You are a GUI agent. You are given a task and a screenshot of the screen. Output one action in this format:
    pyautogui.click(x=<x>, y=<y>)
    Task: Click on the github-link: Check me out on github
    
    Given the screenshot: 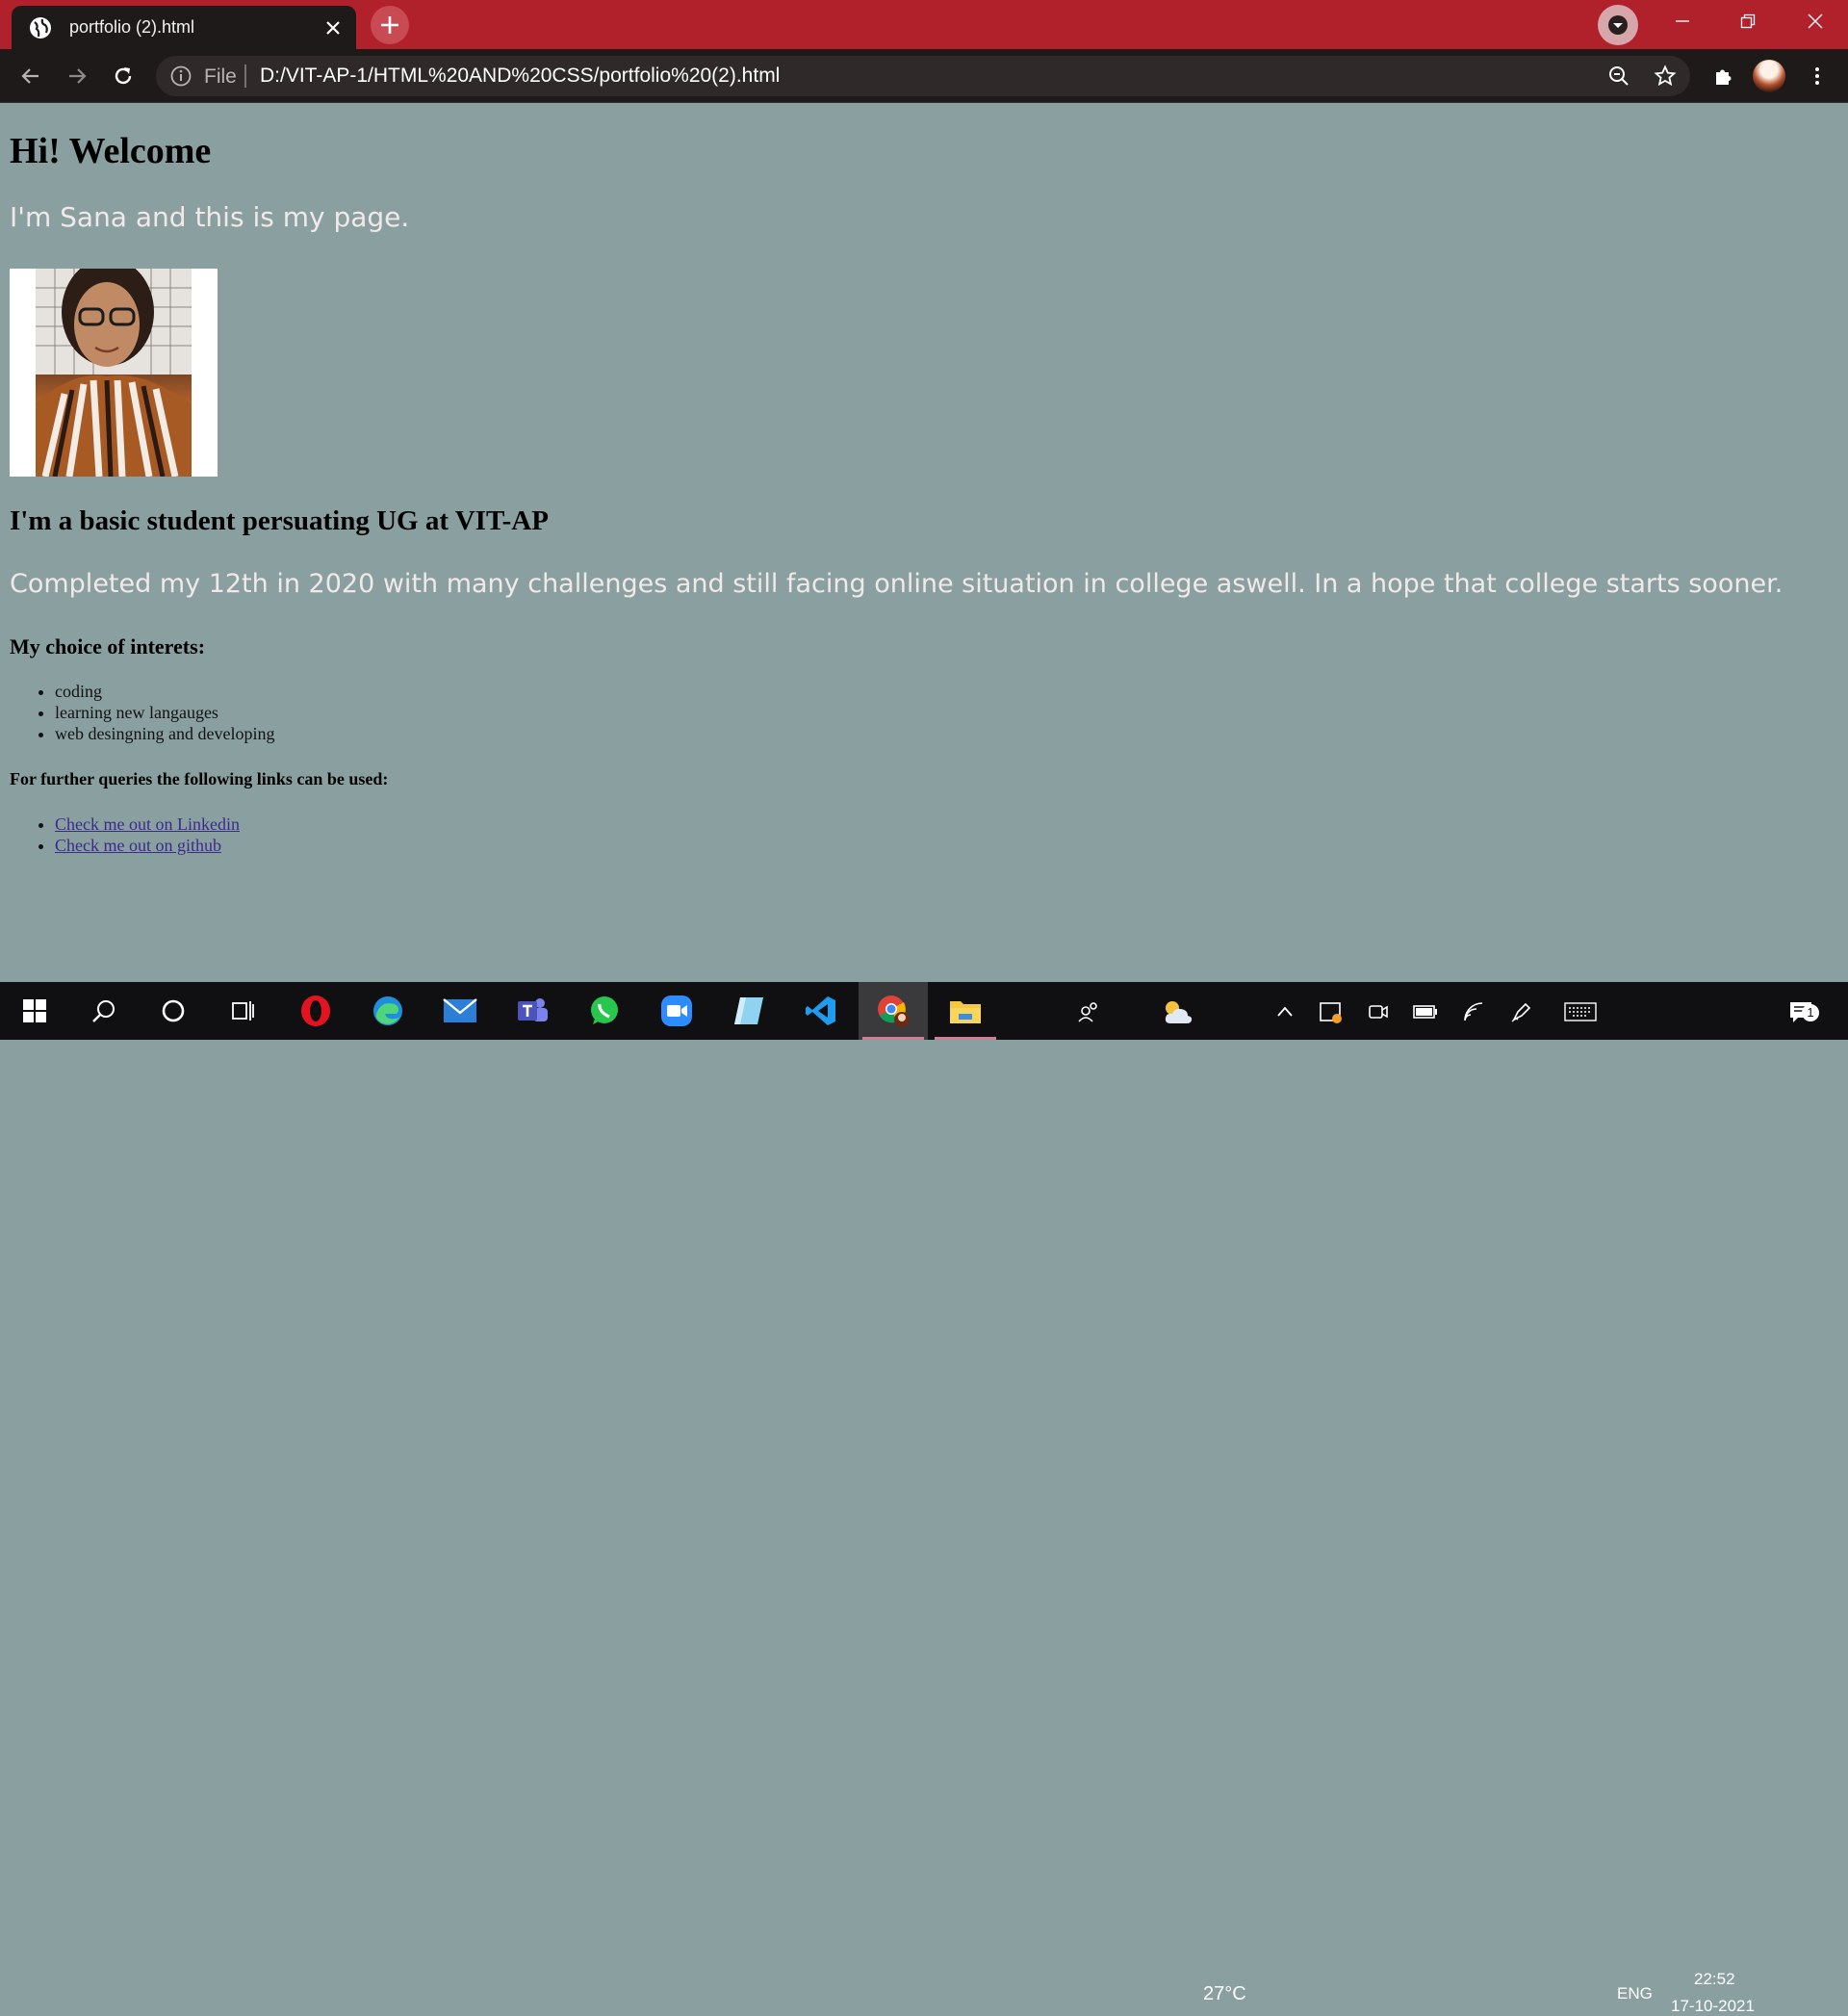 What is the action you would take?
    pyautogui.click(x=138, y=845)
    